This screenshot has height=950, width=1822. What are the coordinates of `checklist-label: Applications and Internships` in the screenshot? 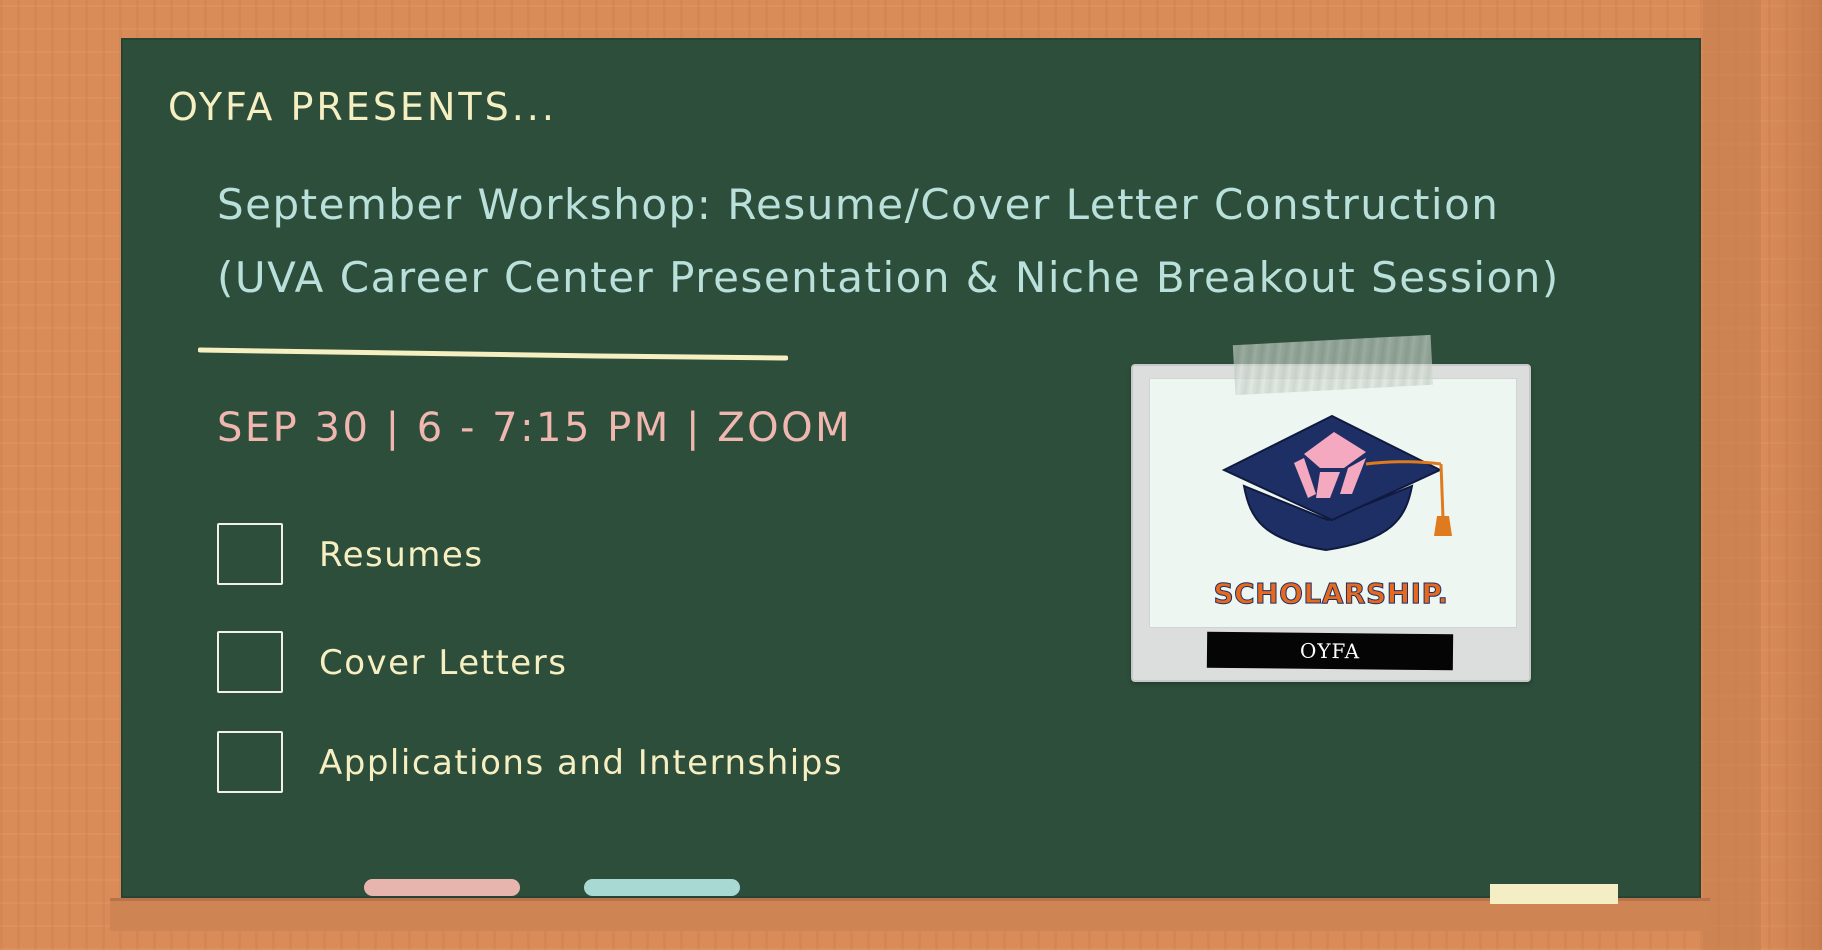 It's located at (581, 763).